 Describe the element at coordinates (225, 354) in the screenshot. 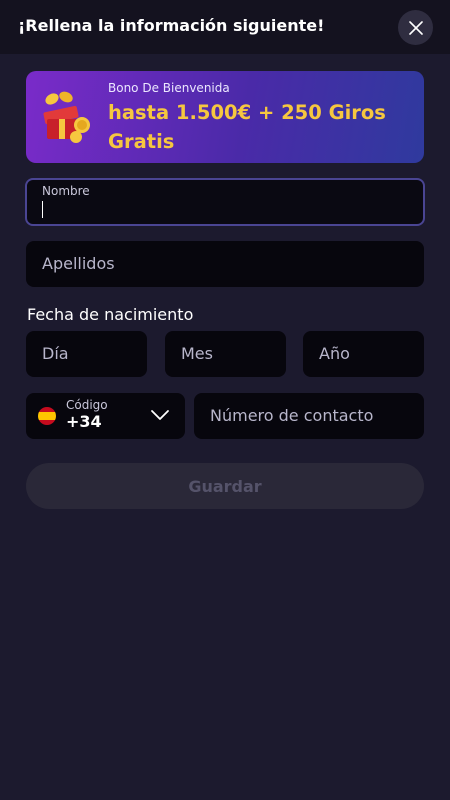

I see `birth-month-field: Mes` at that location.